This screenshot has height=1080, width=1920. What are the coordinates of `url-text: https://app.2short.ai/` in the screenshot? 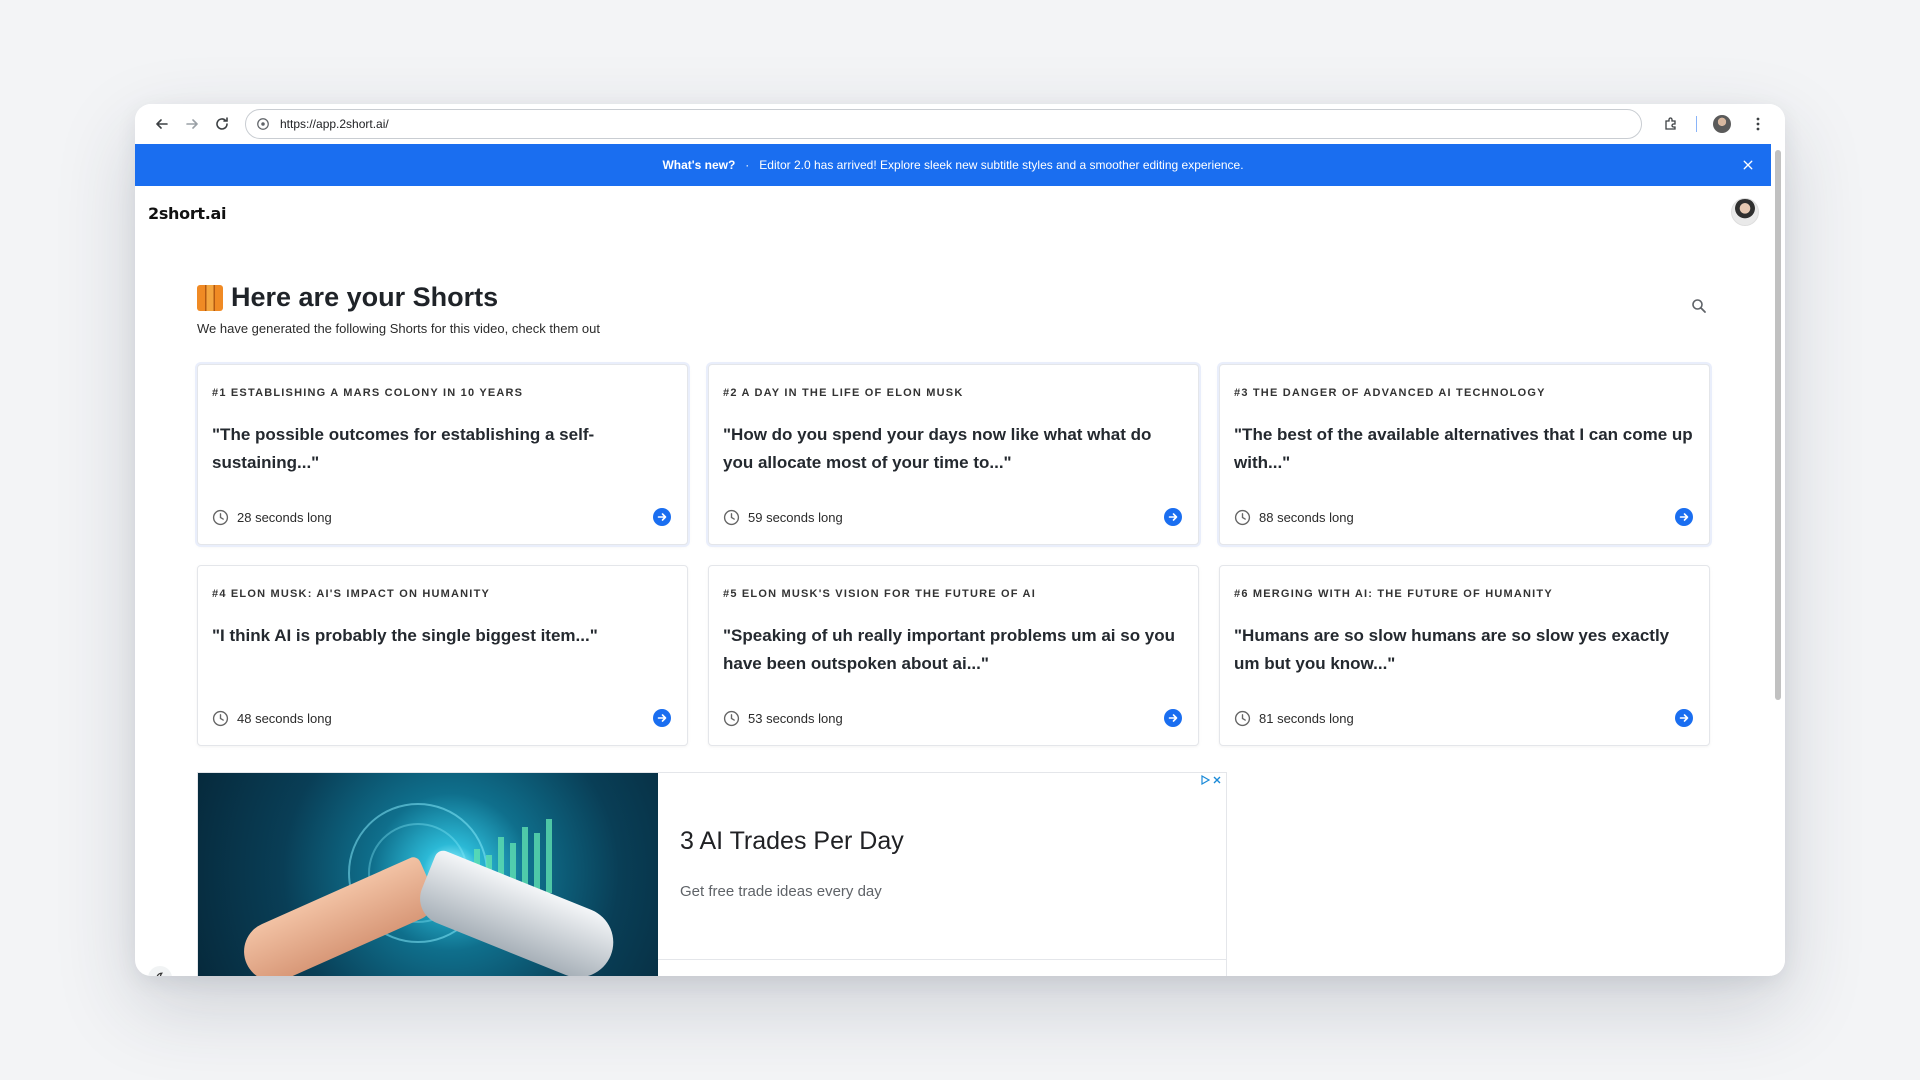 It's located at (334, 124).